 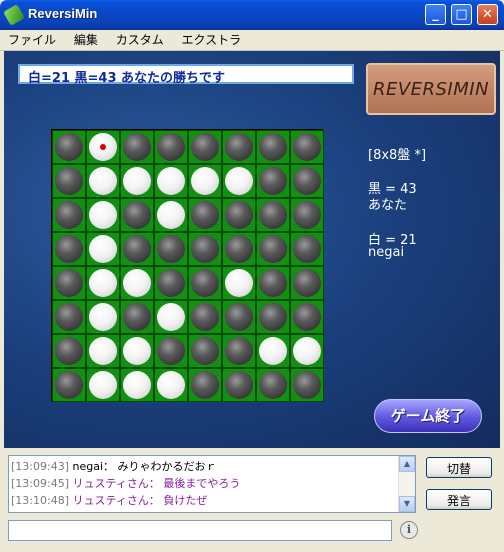 What do you see at coordinates (31, 40) in the screenshot?
I see `menu-file: ファイル` at bounding box center [31, 40].